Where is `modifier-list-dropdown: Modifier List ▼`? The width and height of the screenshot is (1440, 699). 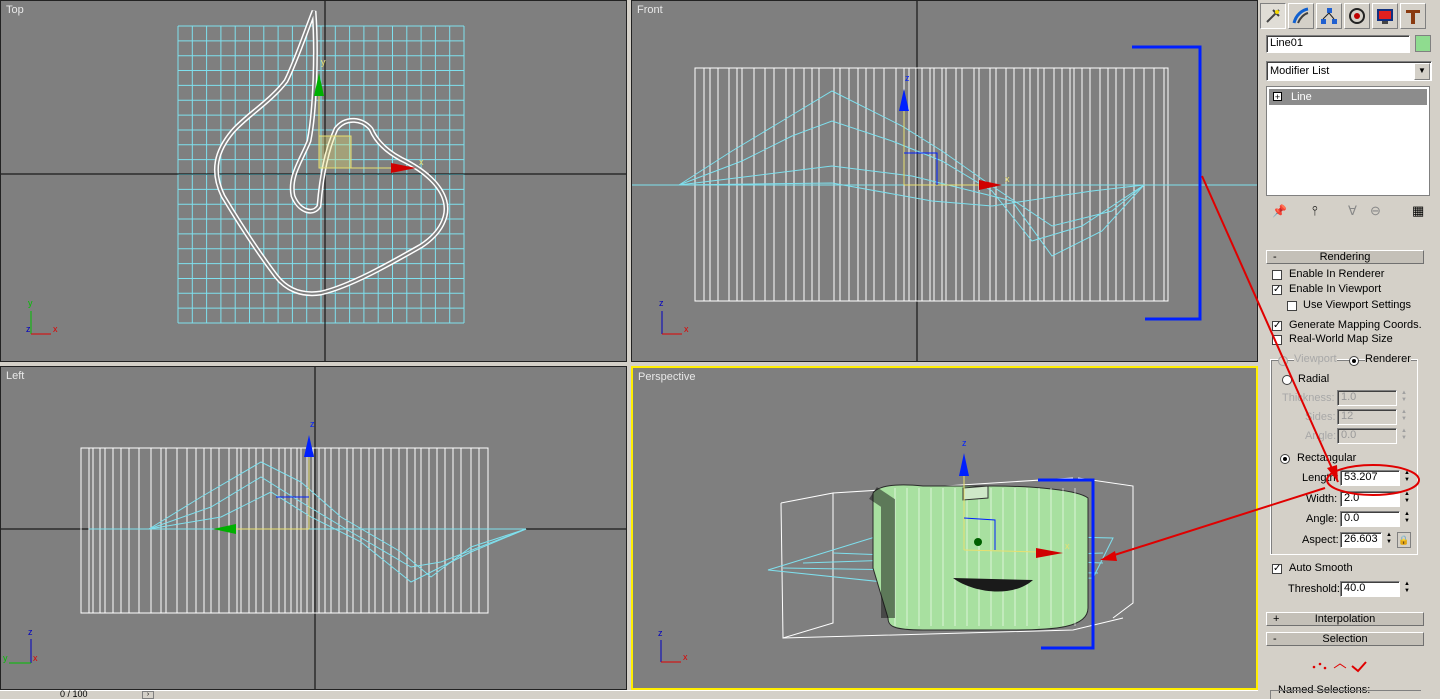 modifier-list-dropdown: Modifier List ▼ is located at coordinates (1349, 71).